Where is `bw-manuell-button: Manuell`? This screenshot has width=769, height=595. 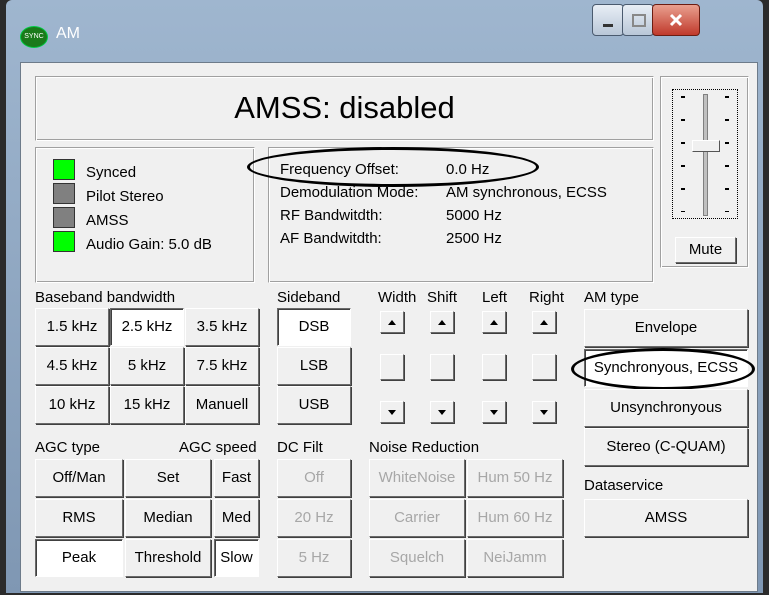 bw-manuell-button: Manuell is located at coordinates (222, 405).